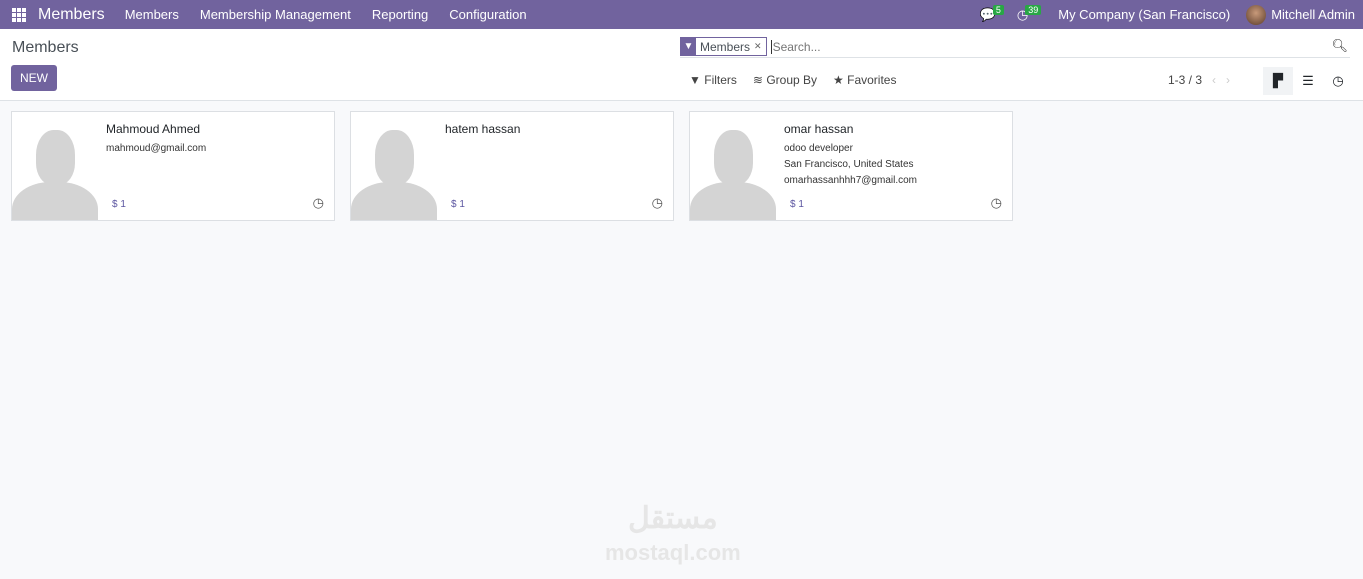 The image size is (1363, 579). What do you see at coordinates (1313, 14) in the screenshot?
I see `user-menu: Mitchell Admin` at bounding box center [1313, 14].